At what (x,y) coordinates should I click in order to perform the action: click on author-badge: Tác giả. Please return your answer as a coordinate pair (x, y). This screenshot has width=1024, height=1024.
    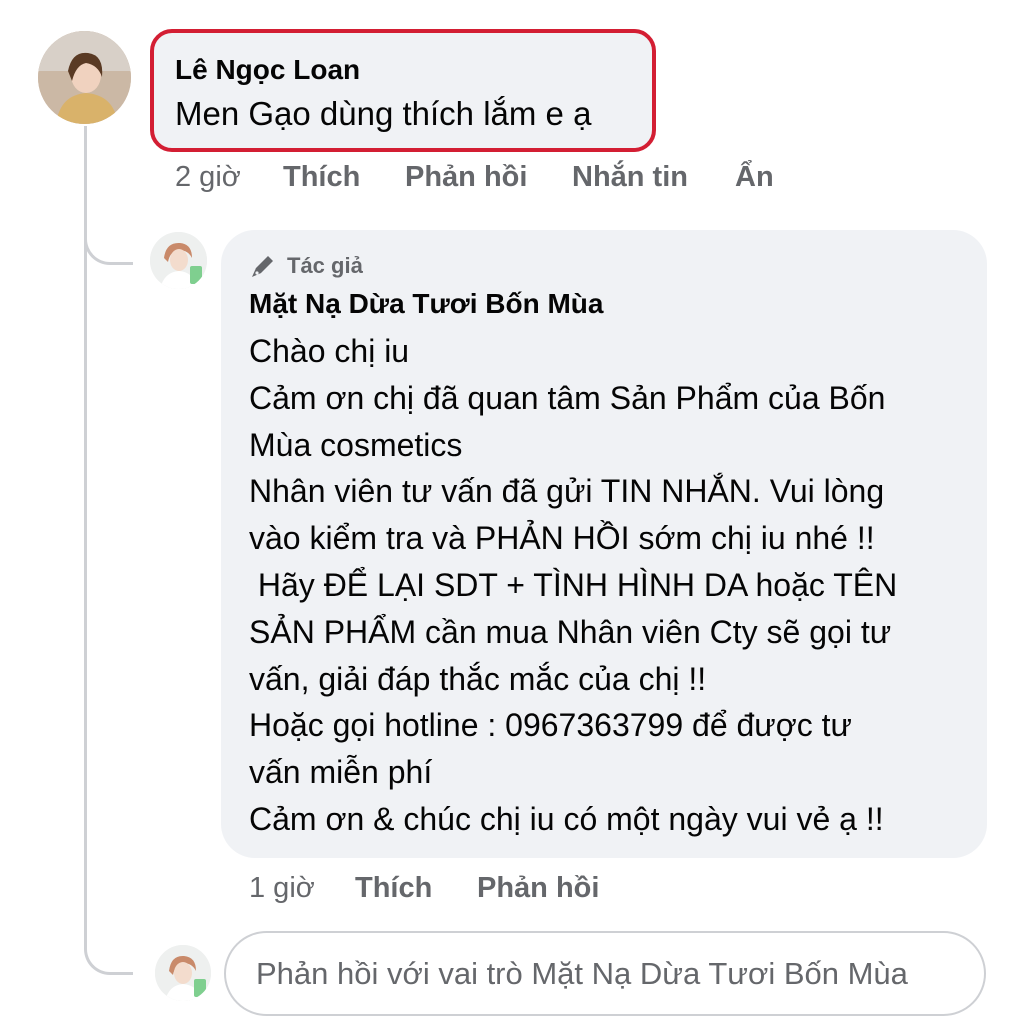
    Looking at the image, I should click on (306, 266).